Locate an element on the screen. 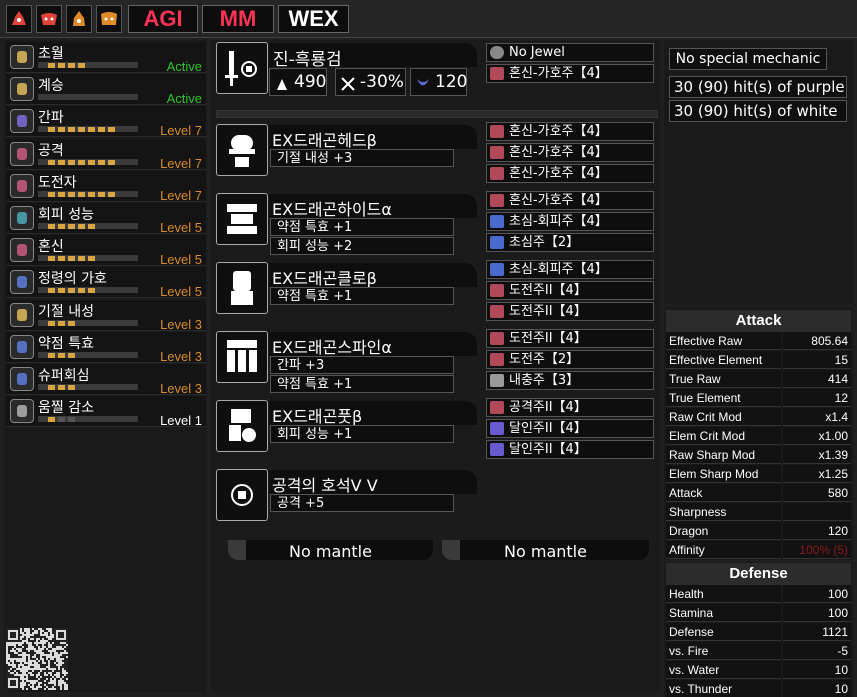 The image size is (857, 697). stat-label: True Element is located at coordinates (723, 398).